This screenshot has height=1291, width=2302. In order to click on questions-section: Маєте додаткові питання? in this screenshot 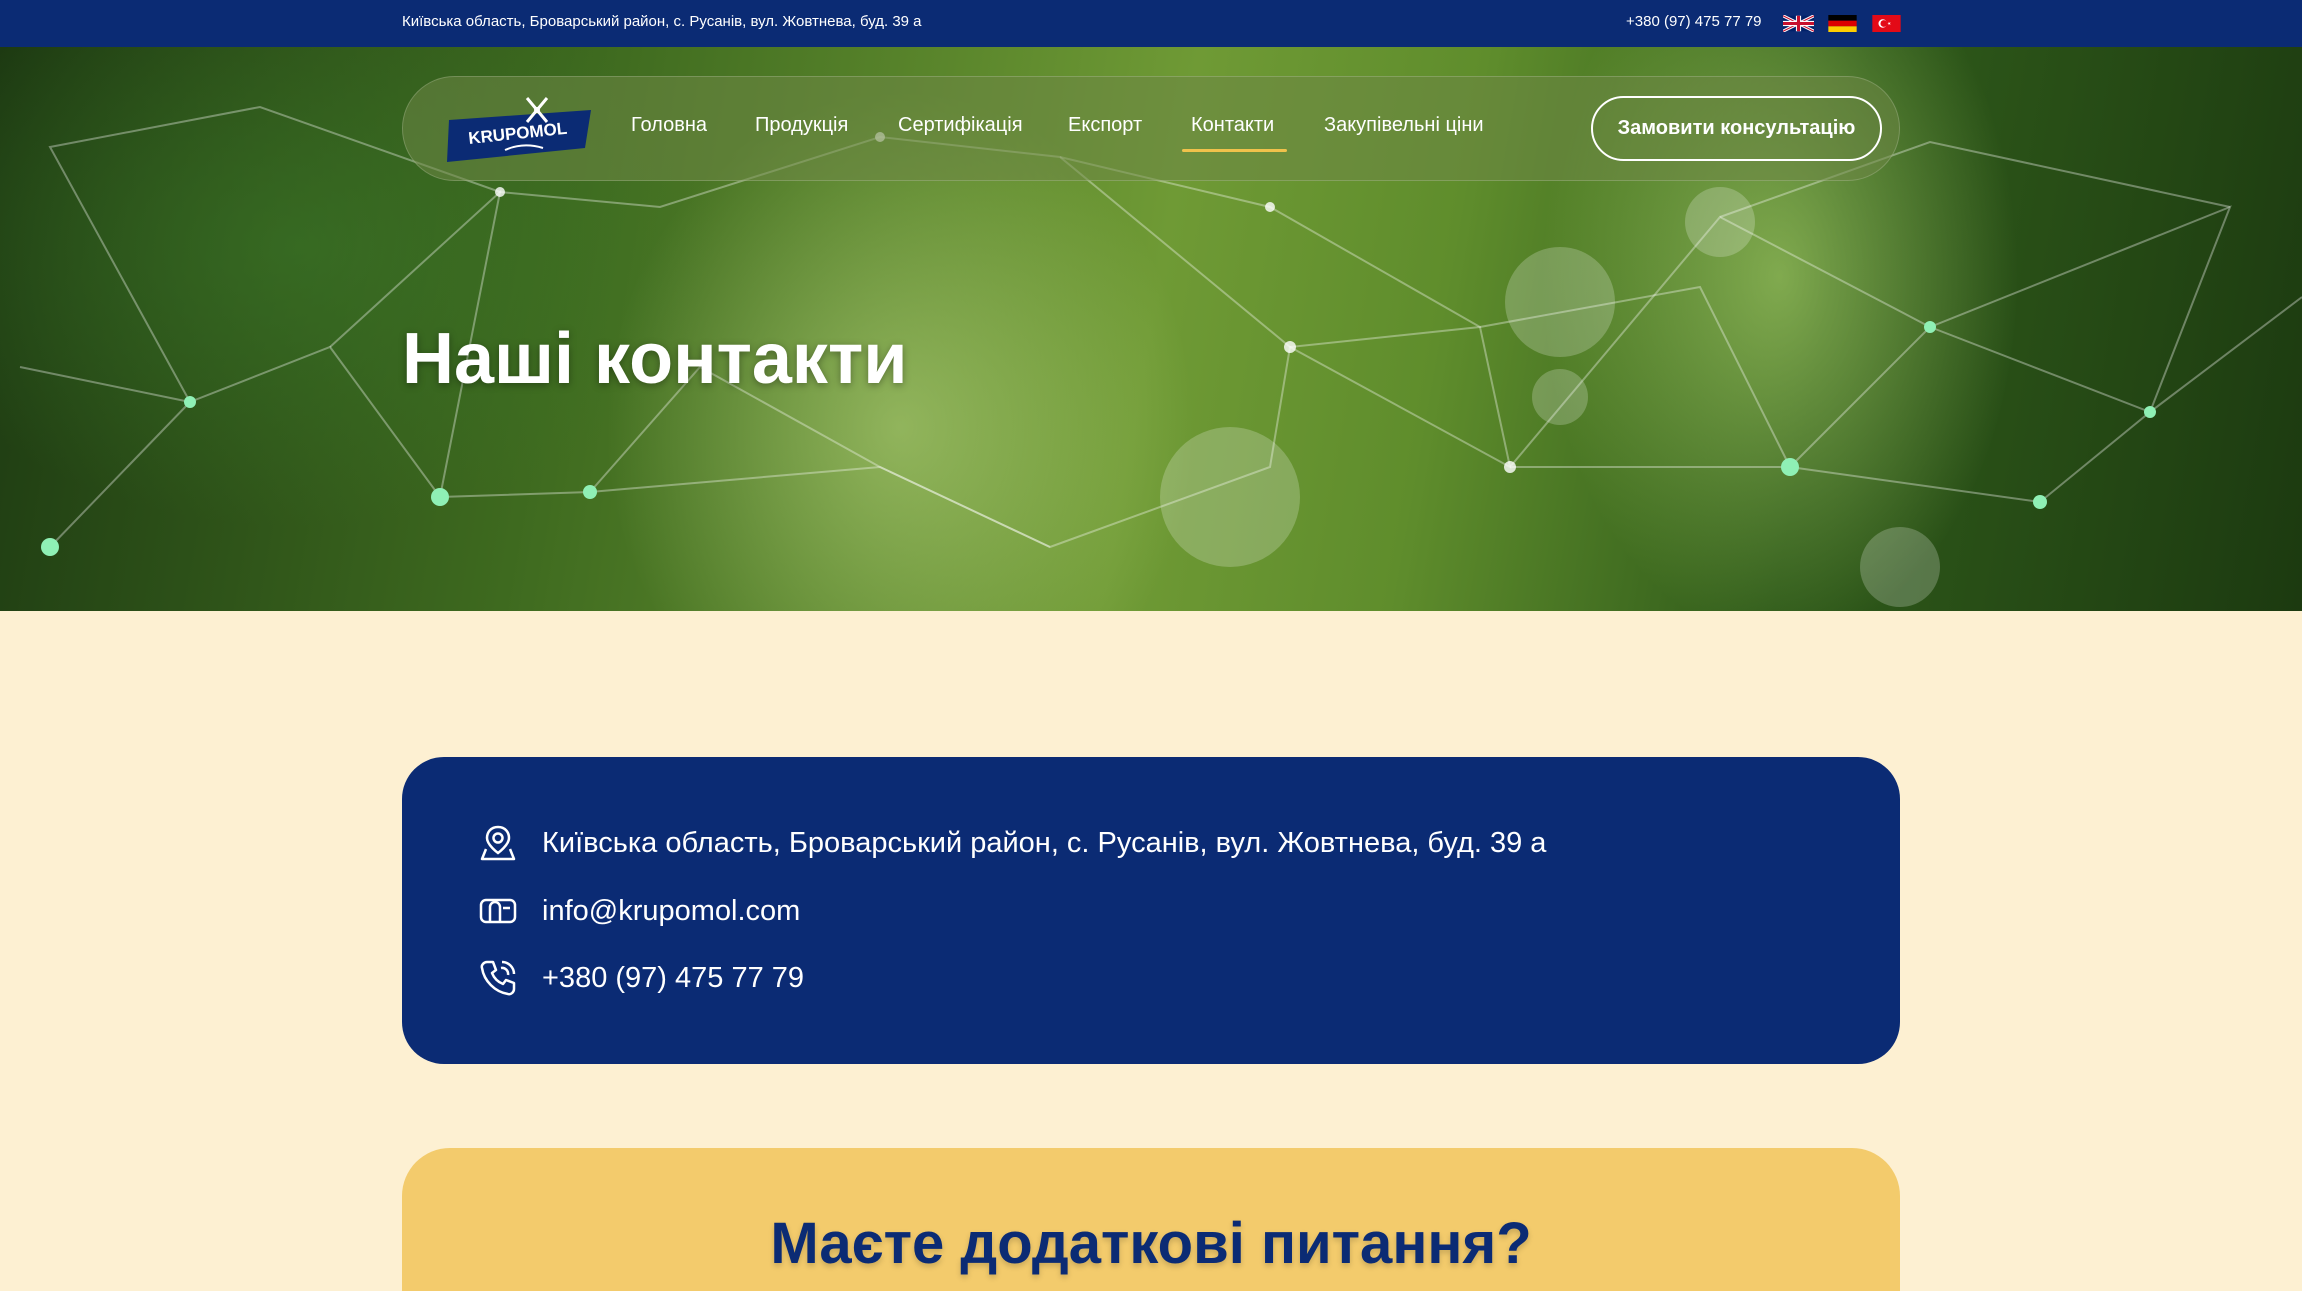, I will do `click(1151, 1219)`.